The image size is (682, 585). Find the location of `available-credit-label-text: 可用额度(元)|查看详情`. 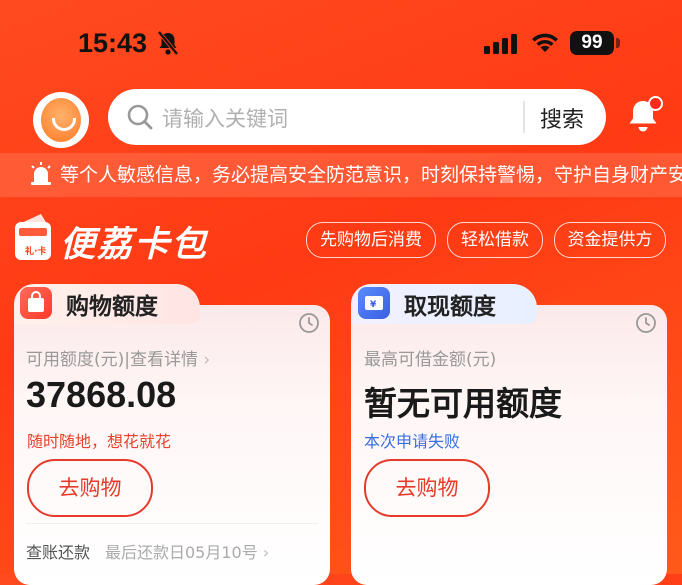

available-credit-label-text: 可用额度(元)|查看详情 is located at coordinates (112, 360).